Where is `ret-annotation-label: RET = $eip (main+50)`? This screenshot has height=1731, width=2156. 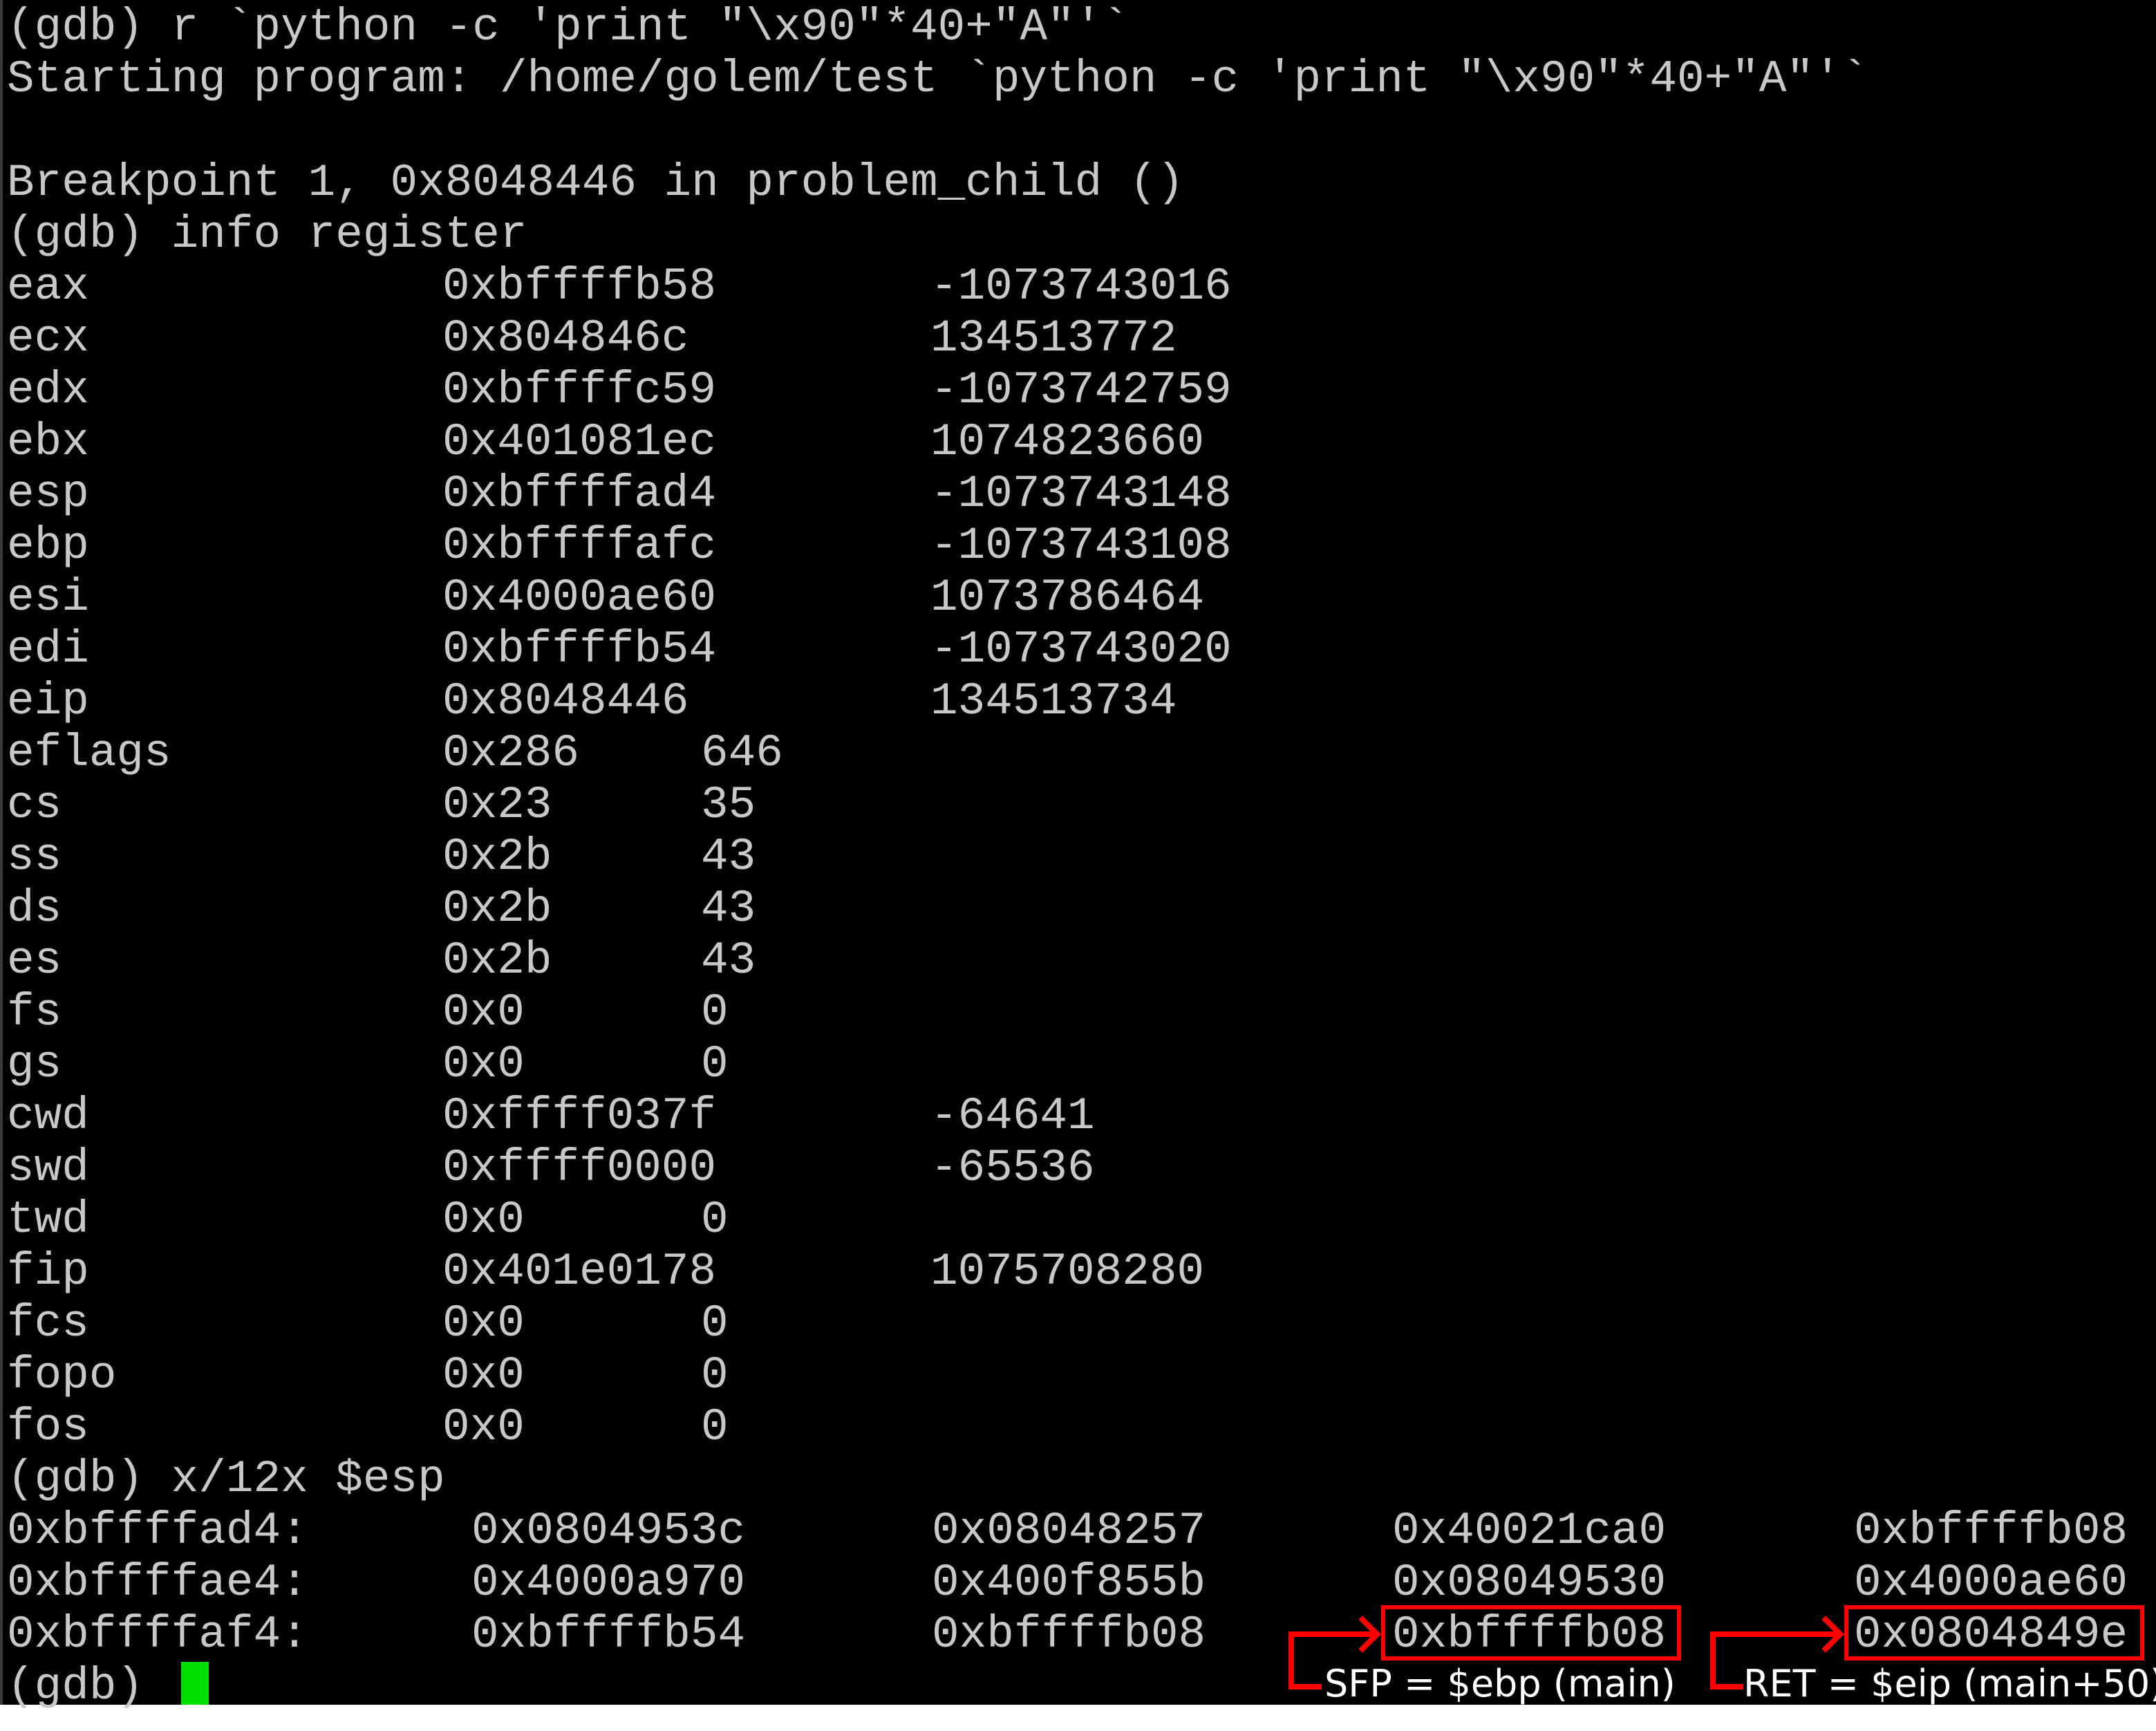
ret-annotation-label: RET = $eip (main+50) is located at coordinates (1949, 1683).